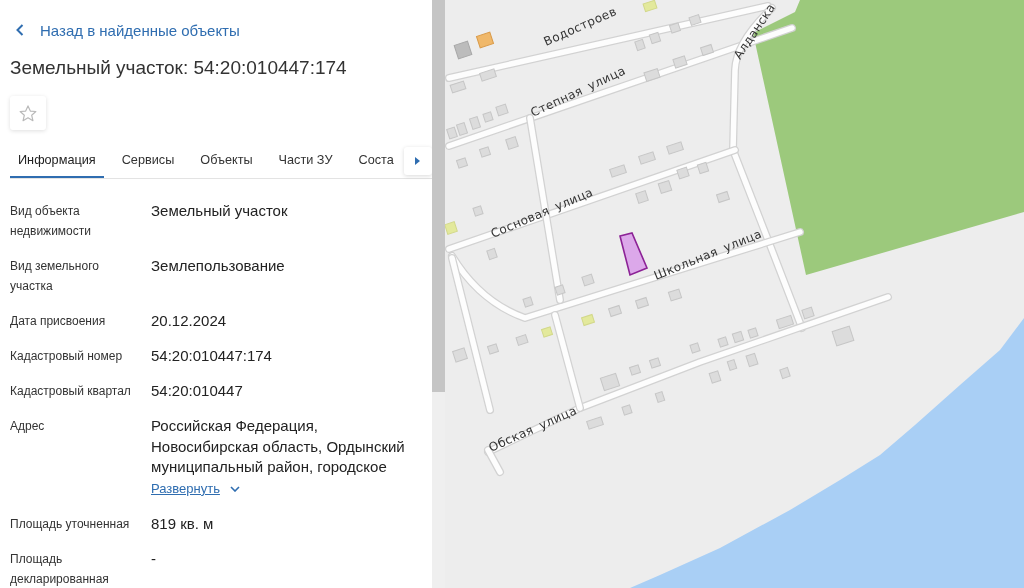  I want to click on property-value: 20.12.2024, so click(189, 321).